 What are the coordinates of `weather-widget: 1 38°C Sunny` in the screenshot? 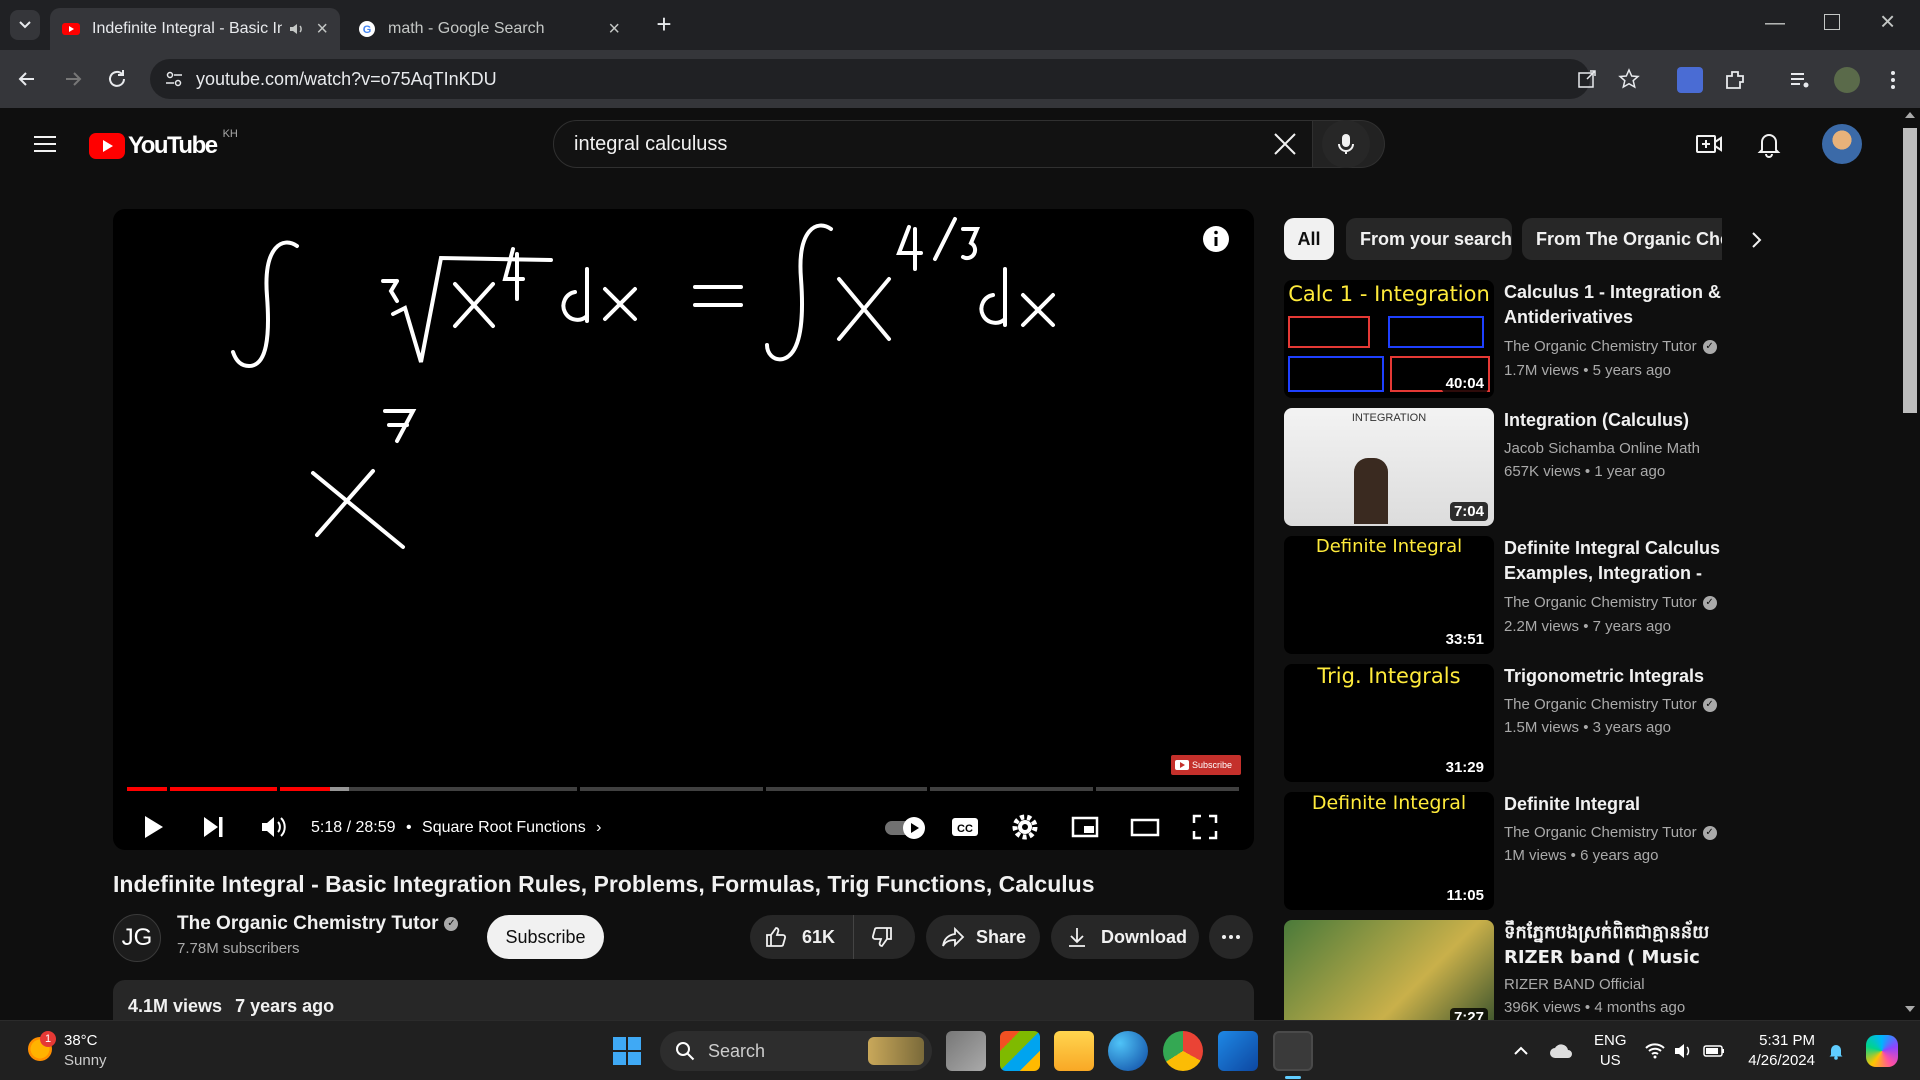 It's located at (77, 1051).